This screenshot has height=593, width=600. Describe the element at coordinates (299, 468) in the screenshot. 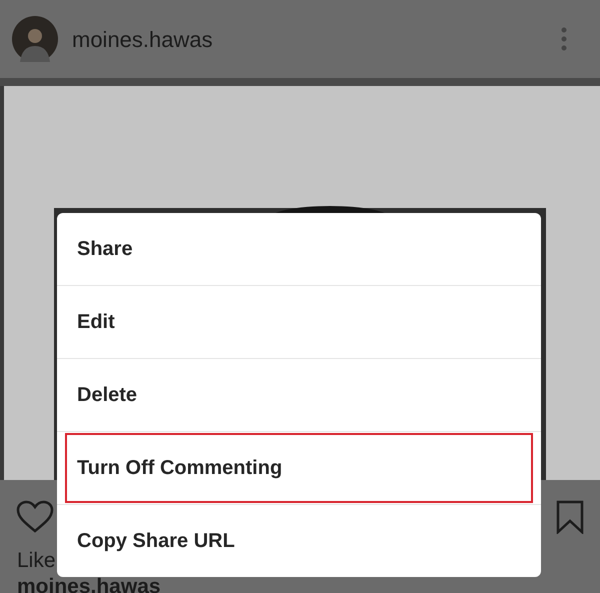

I see `menu-item: Turn Off Commenting` at that location.